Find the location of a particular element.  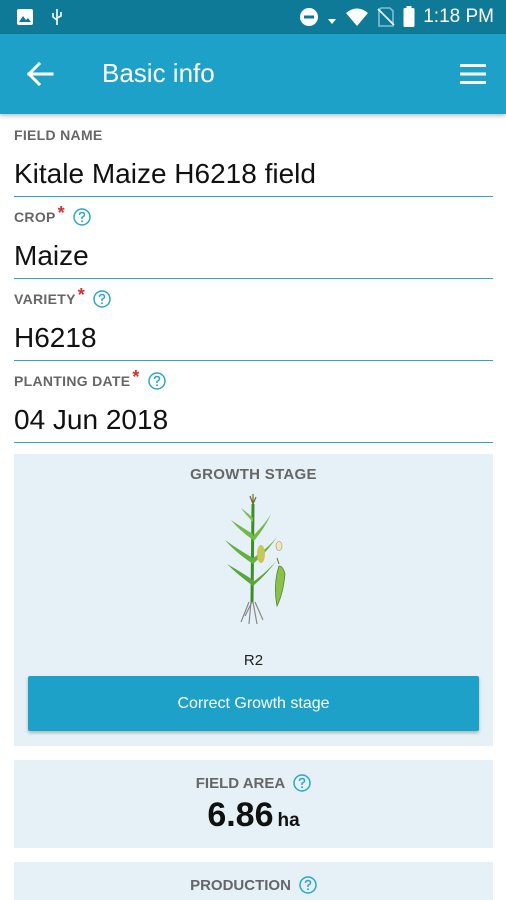

field-area-number: 6.86 is located at coordinates (240, 815).